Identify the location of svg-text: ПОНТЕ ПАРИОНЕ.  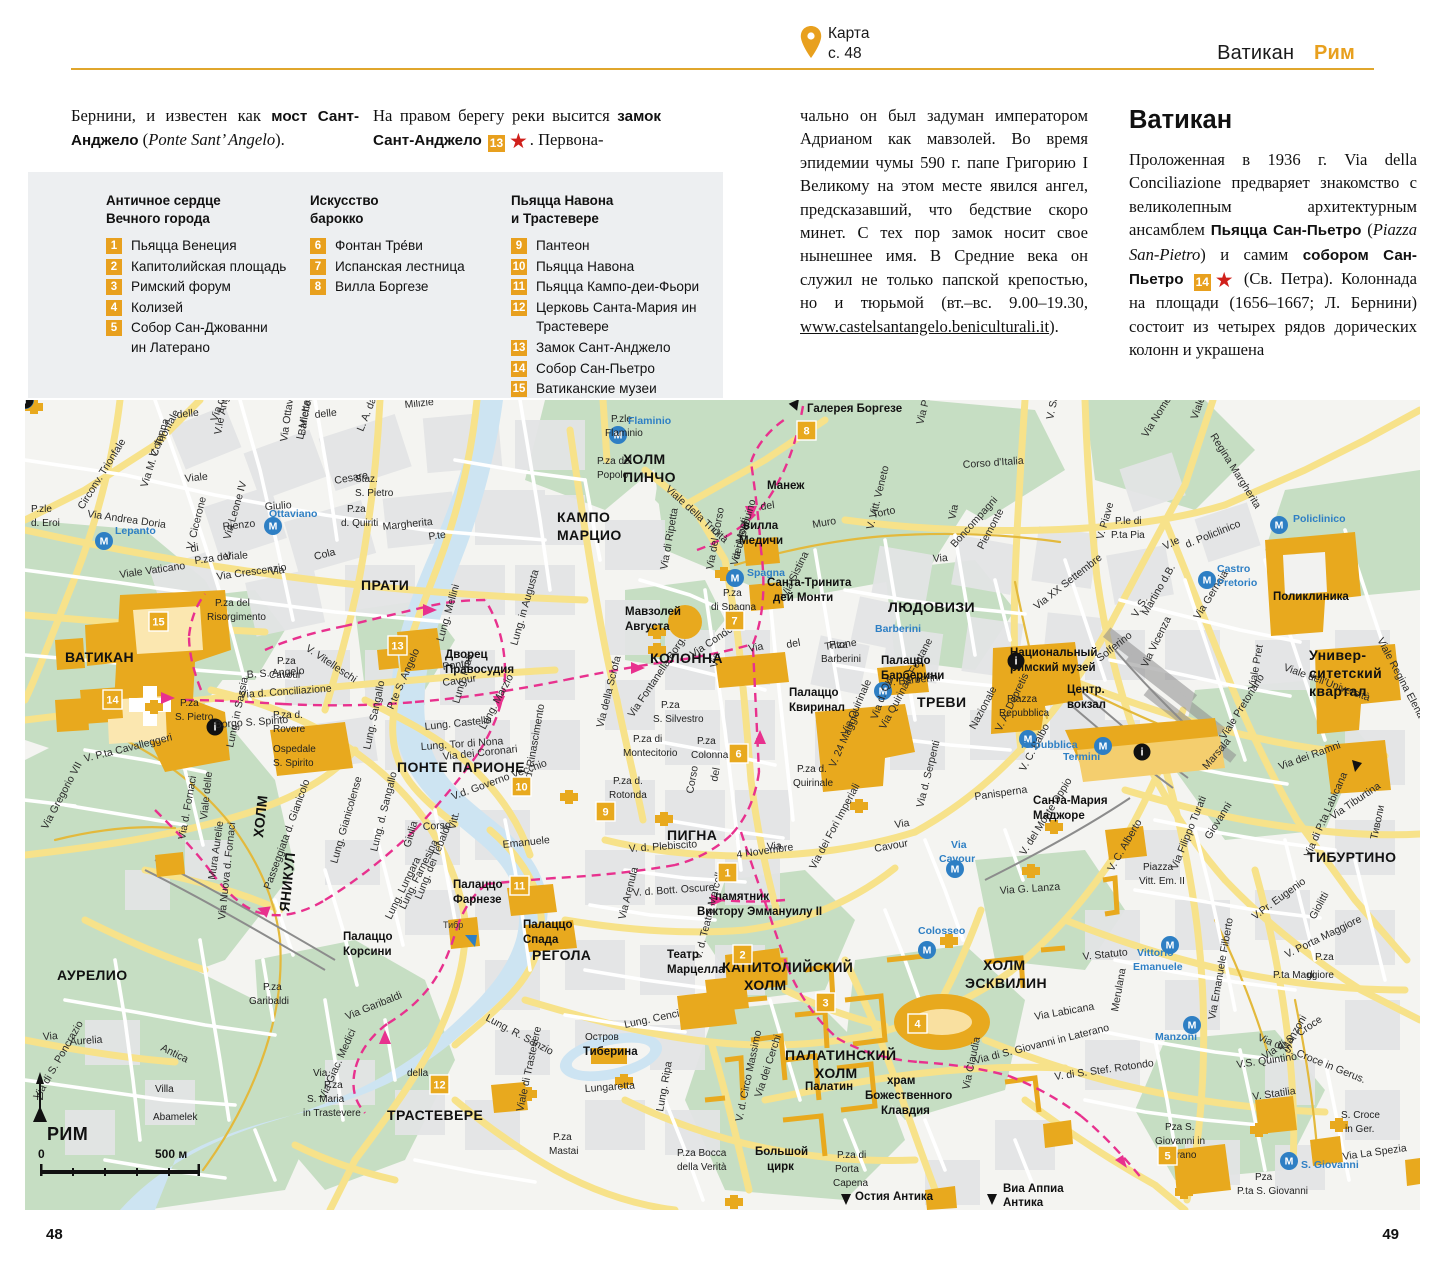
(461, 767).